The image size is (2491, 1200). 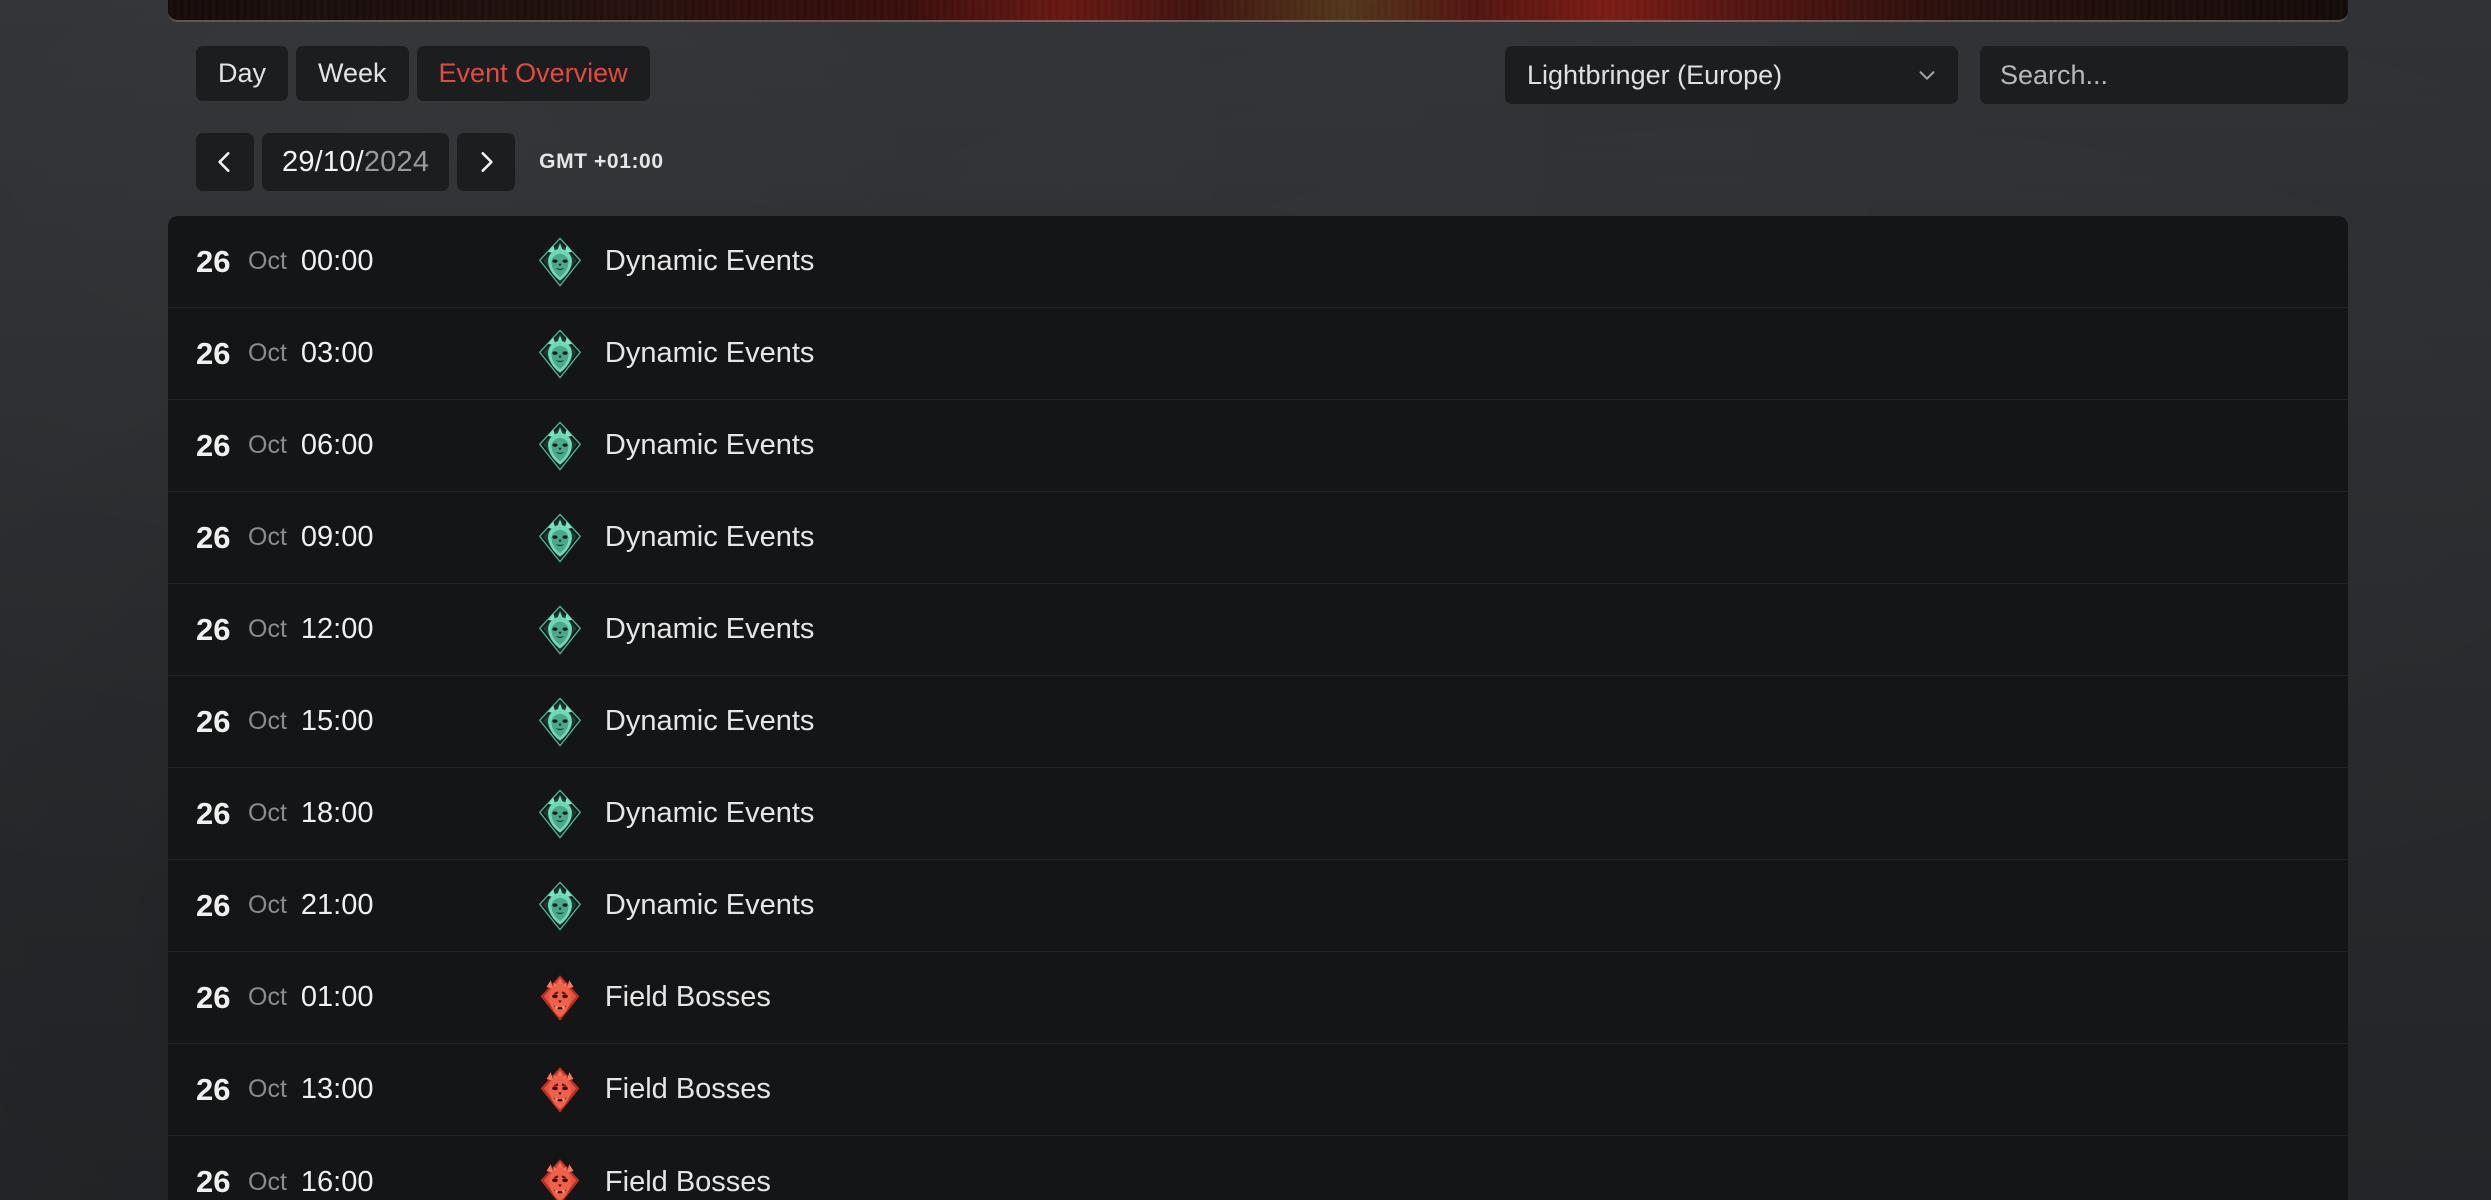 I want to click on chevron-left-icon, so click(x=225, y=162).